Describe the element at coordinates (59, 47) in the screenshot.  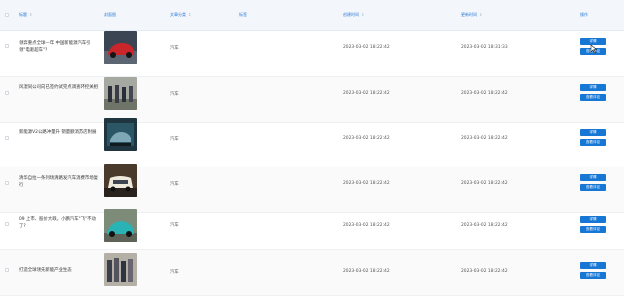
I see `article-title: 领奔重点全球—年 中国新能源汽车引领"电驱超车"?` at that location.